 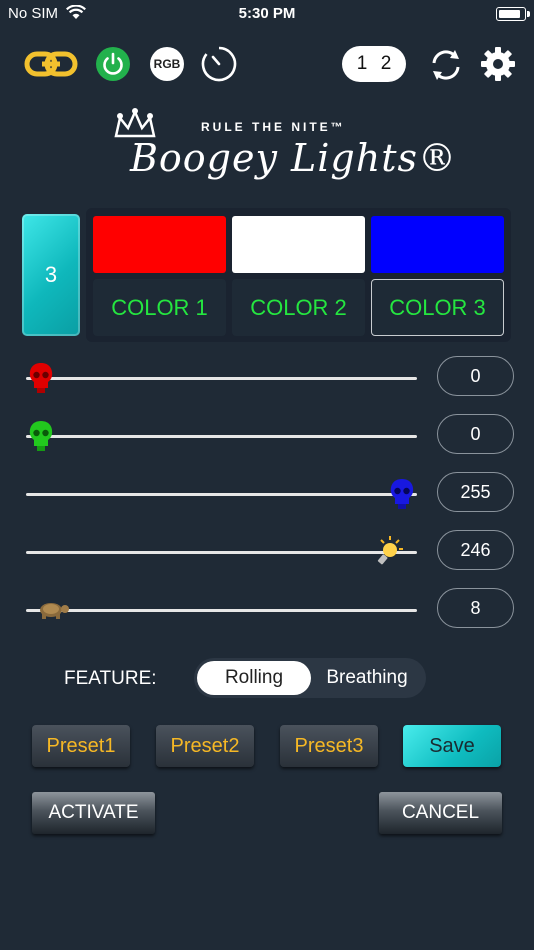 I want to click on timer-icon, so click(x=219, y=64).